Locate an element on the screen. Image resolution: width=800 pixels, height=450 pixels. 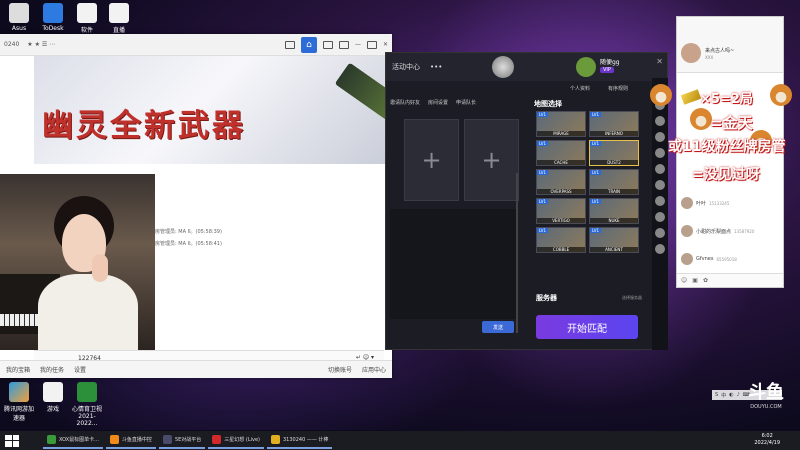
desktop-icon-asus: Asus is located at coordinates (19, 17).